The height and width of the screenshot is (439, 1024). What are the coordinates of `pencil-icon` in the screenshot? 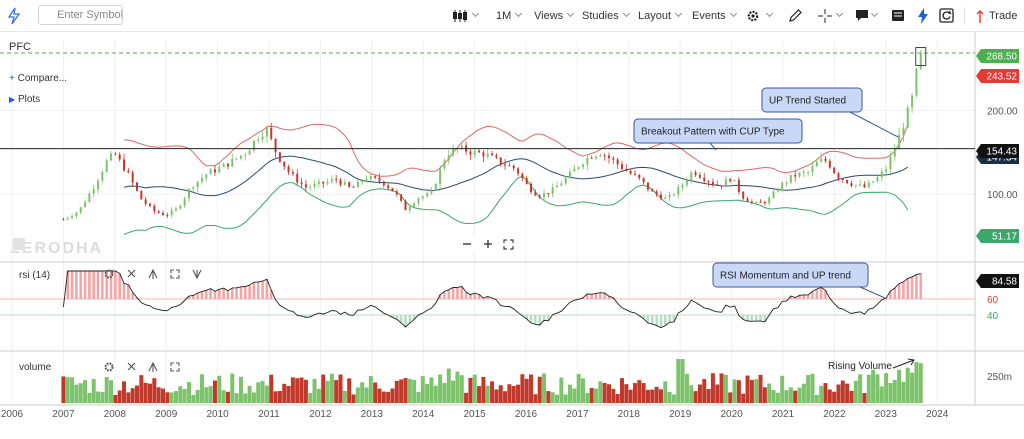 It's located at (795, 15).